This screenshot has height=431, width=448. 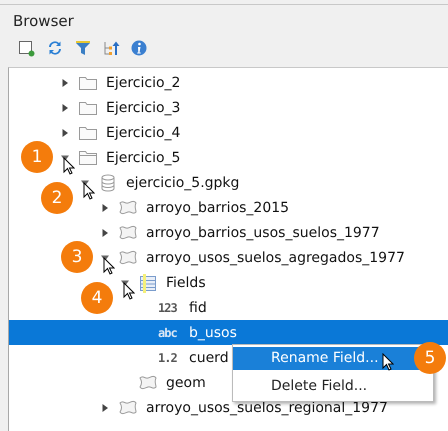 What do you see at coordinates (77, 257) in the screenshot?
I see `step-badge: 3` at bounding box center [77, 257].